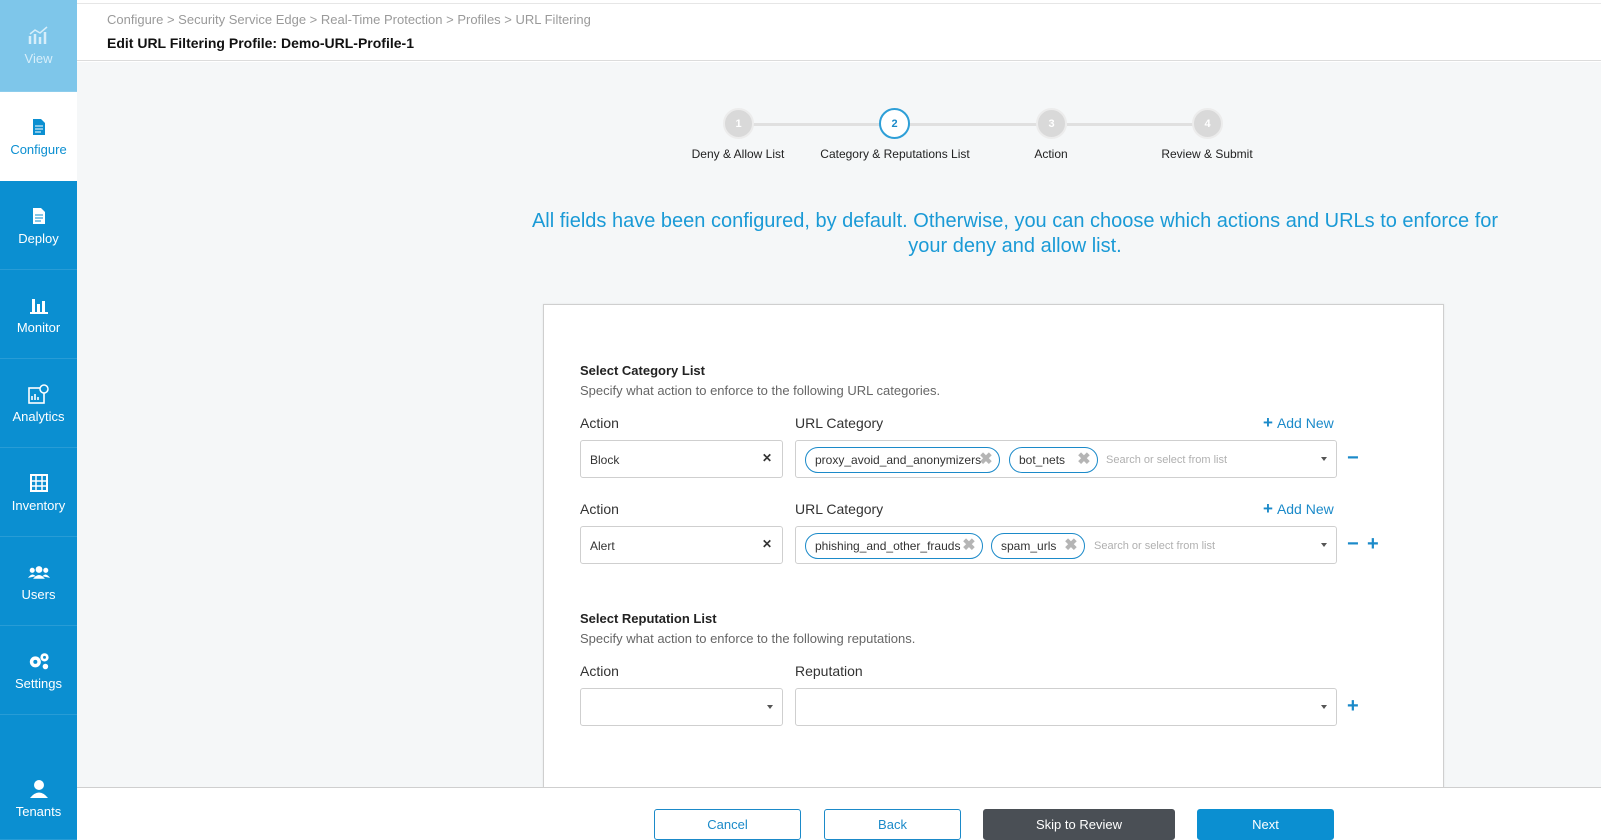  What do you see at coordinates (1051, 123) in the screenshot?
I see `step-3-circle: 3` at bounding box center [1051, 123].